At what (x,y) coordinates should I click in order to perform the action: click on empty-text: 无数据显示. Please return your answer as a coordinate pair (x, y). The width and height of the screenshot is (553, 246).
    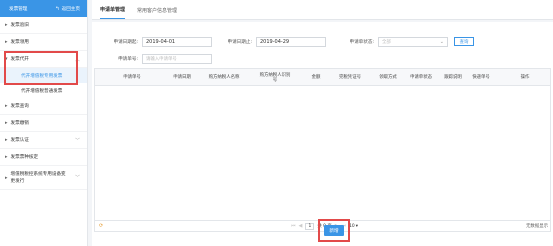
    Looking at the image, I should click on (537, 226).